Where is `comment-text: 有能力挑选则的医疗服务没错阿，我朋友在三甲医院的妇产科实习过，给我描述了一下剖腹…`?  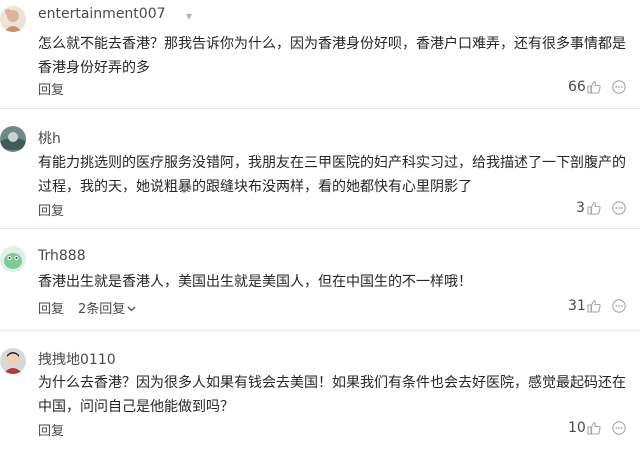
comment-text: 有能力挑选则的医疗服务没错阿，我朋友在三甲医院的妇产科实习过，给我描述了一下剖腹… is located at coordinates (332, 175).